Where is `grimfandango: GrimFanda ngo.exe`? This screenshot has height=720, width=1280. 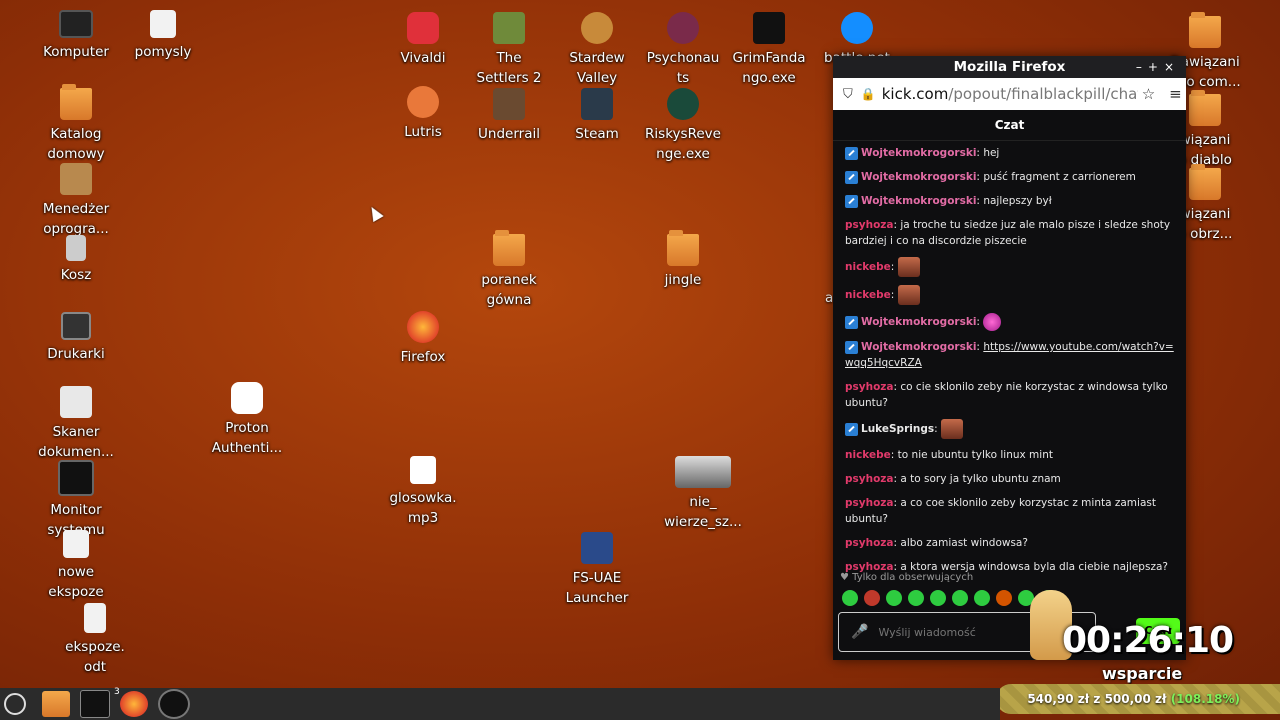 grimfandango: GrimFanda ngo.exe is located at coordinates (769, 50).